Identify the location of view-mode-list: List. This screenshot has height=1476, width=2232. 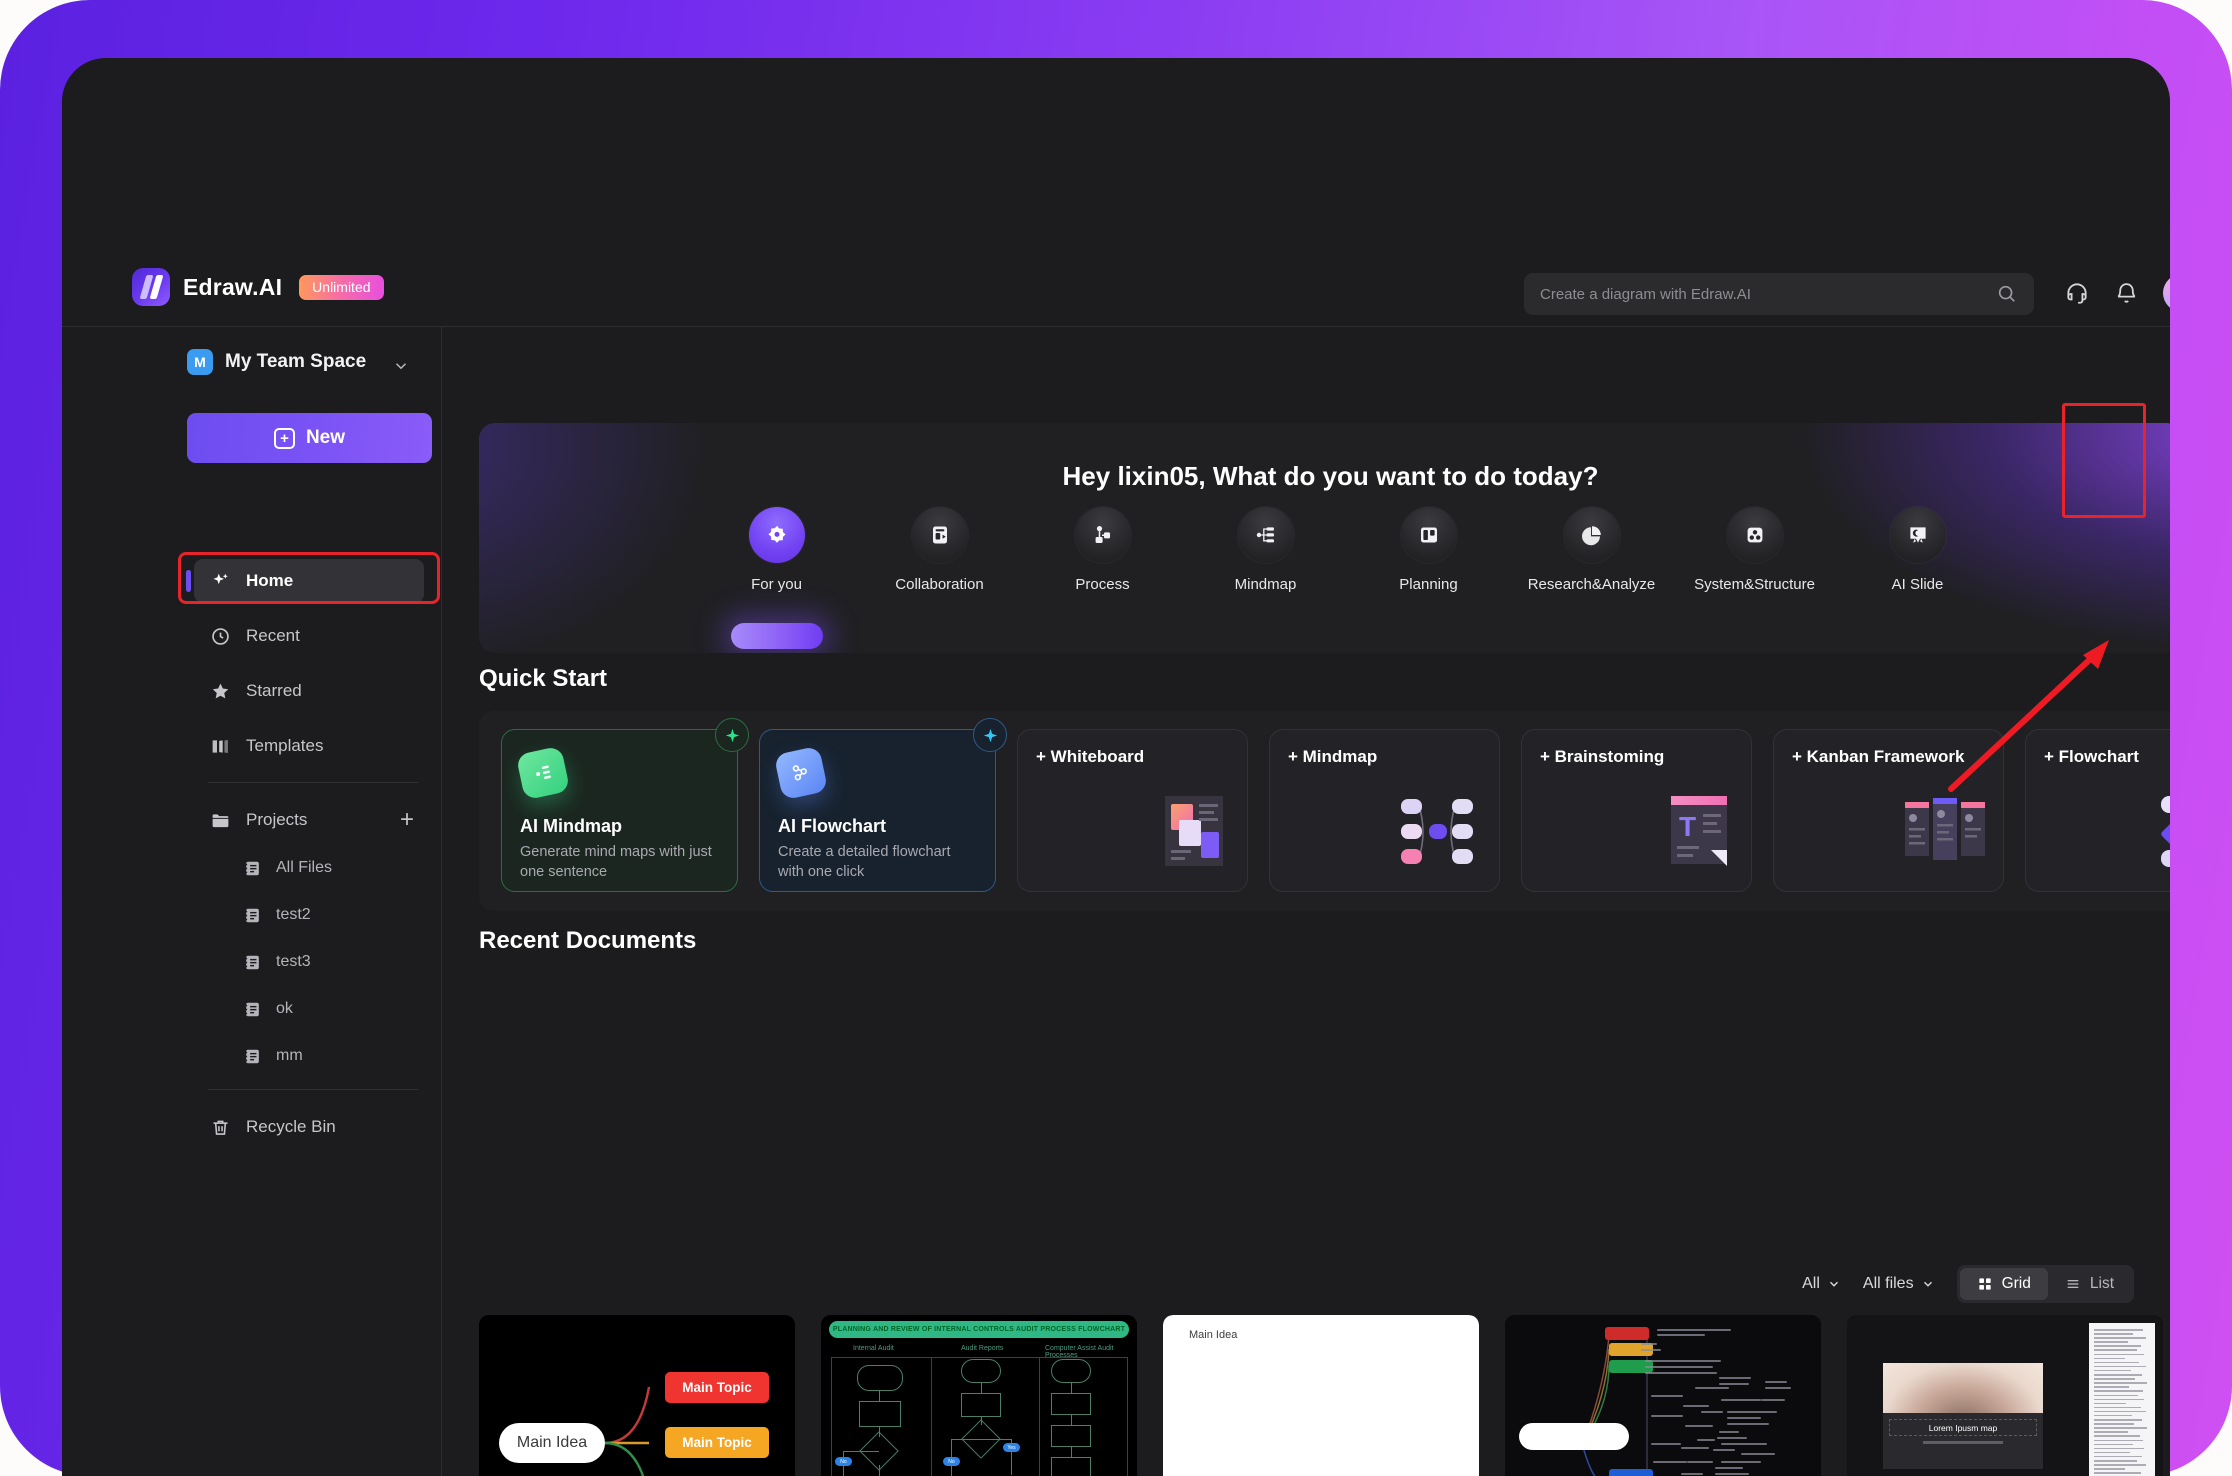
(2089, 1284).